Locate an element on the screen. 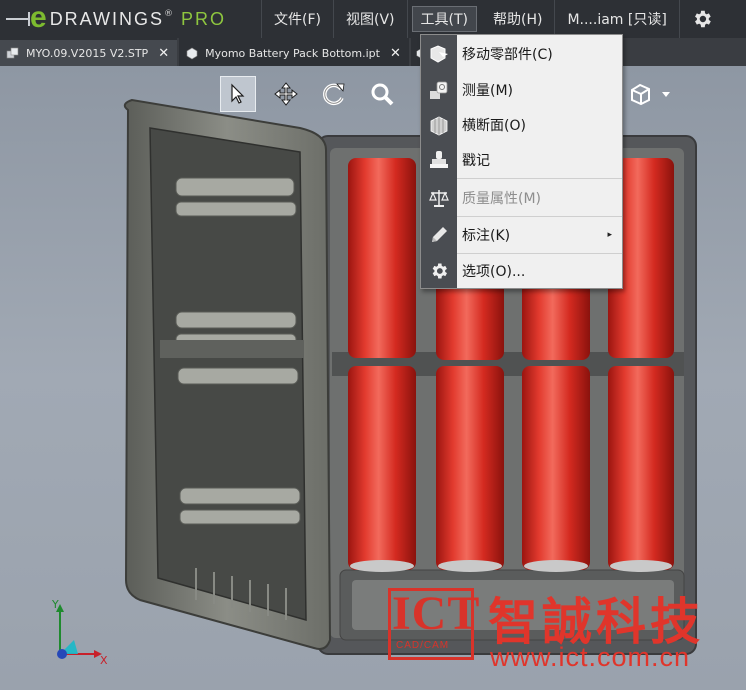  menu-item-label: 移动零部件(C) is located at coordinates (507, 55).